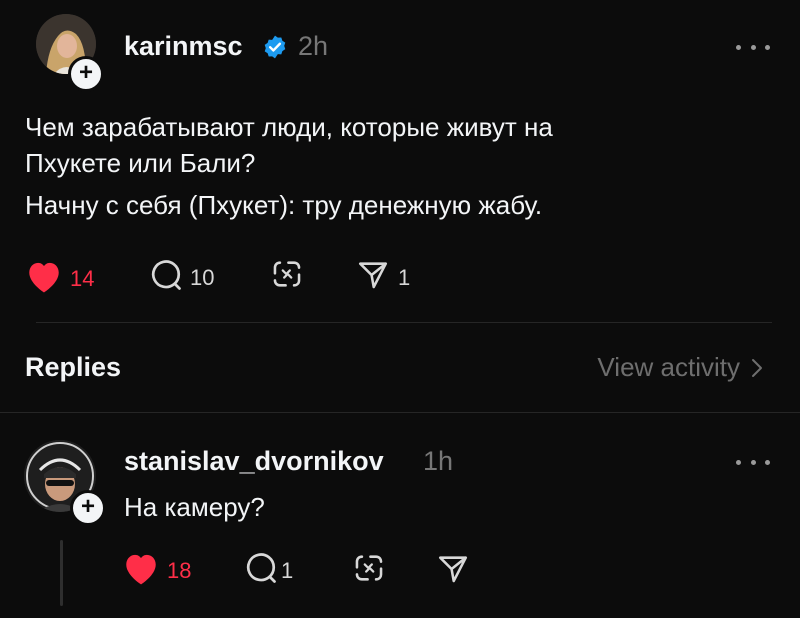 The width and height of the screenshot is (800, 618). What do you see at coordinates (757, 368) in the screenshot?
I see `chevron-right-icon` at bounding box center [757, 368].